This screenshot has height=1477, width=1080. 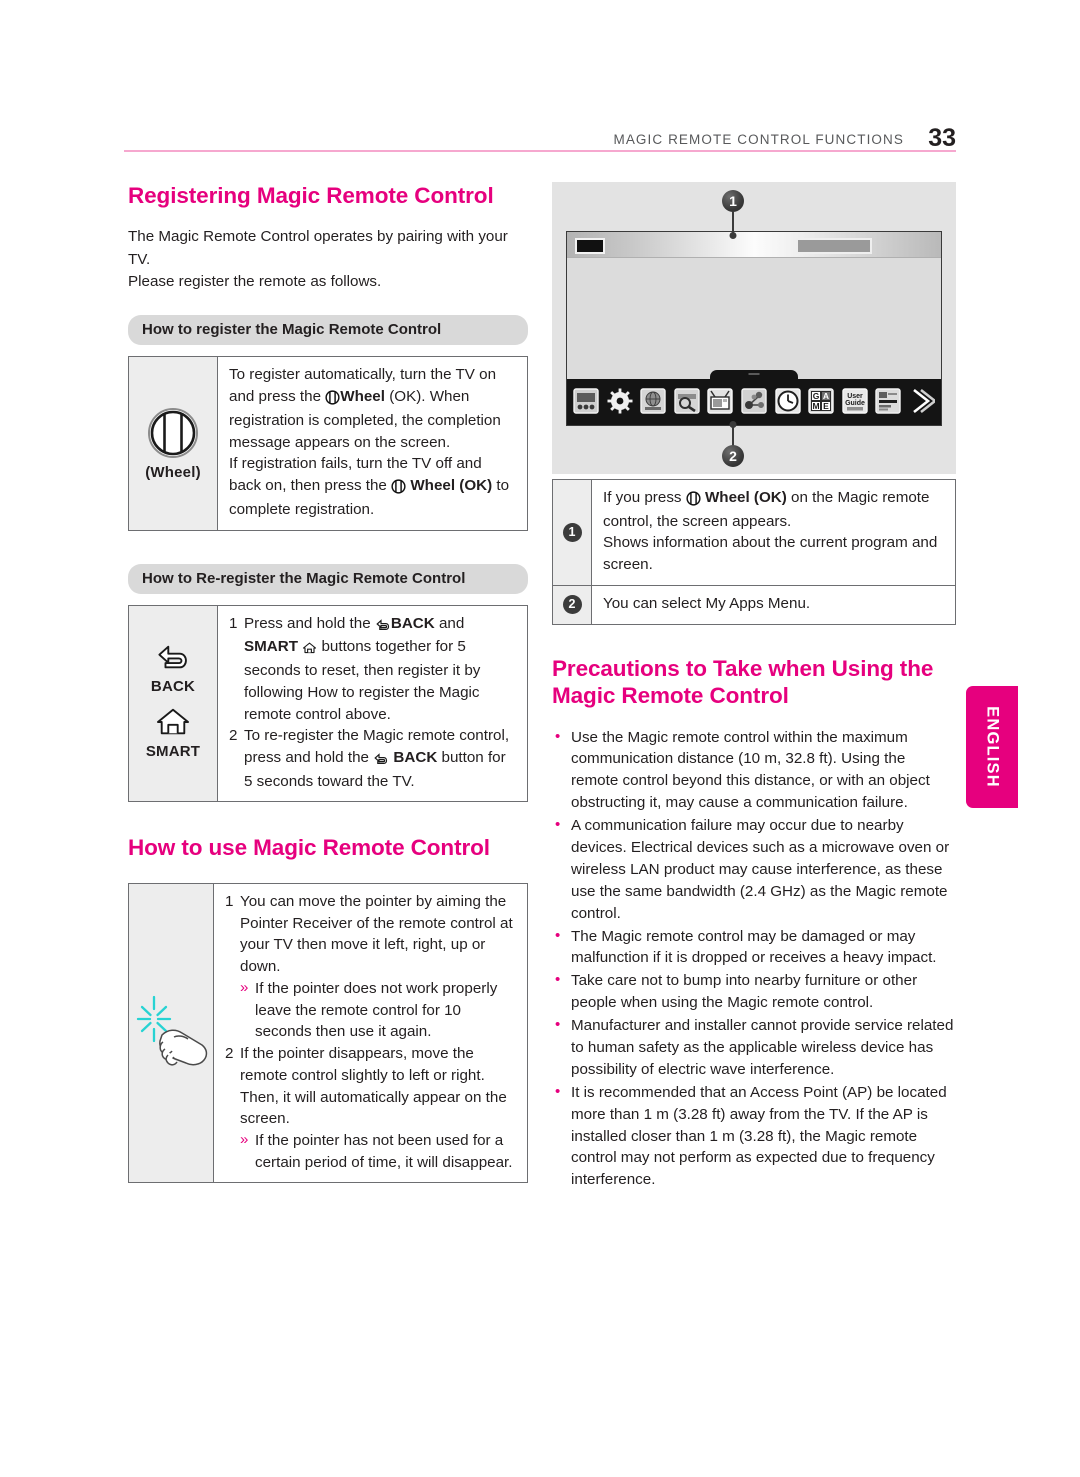 I want to click on home-icon, so click(x=173, y=722).